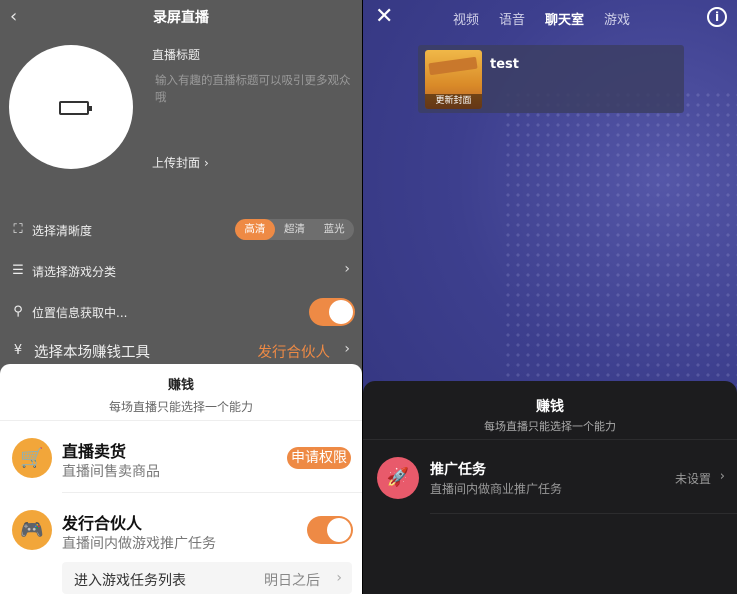 The width and height of the screenshot is (737, 594). Describe the element at coordinates (255, 89) in the screenshot. I see `live-title-input: 输入有趣的直播标题可以吸引更多观众哦` at that location.